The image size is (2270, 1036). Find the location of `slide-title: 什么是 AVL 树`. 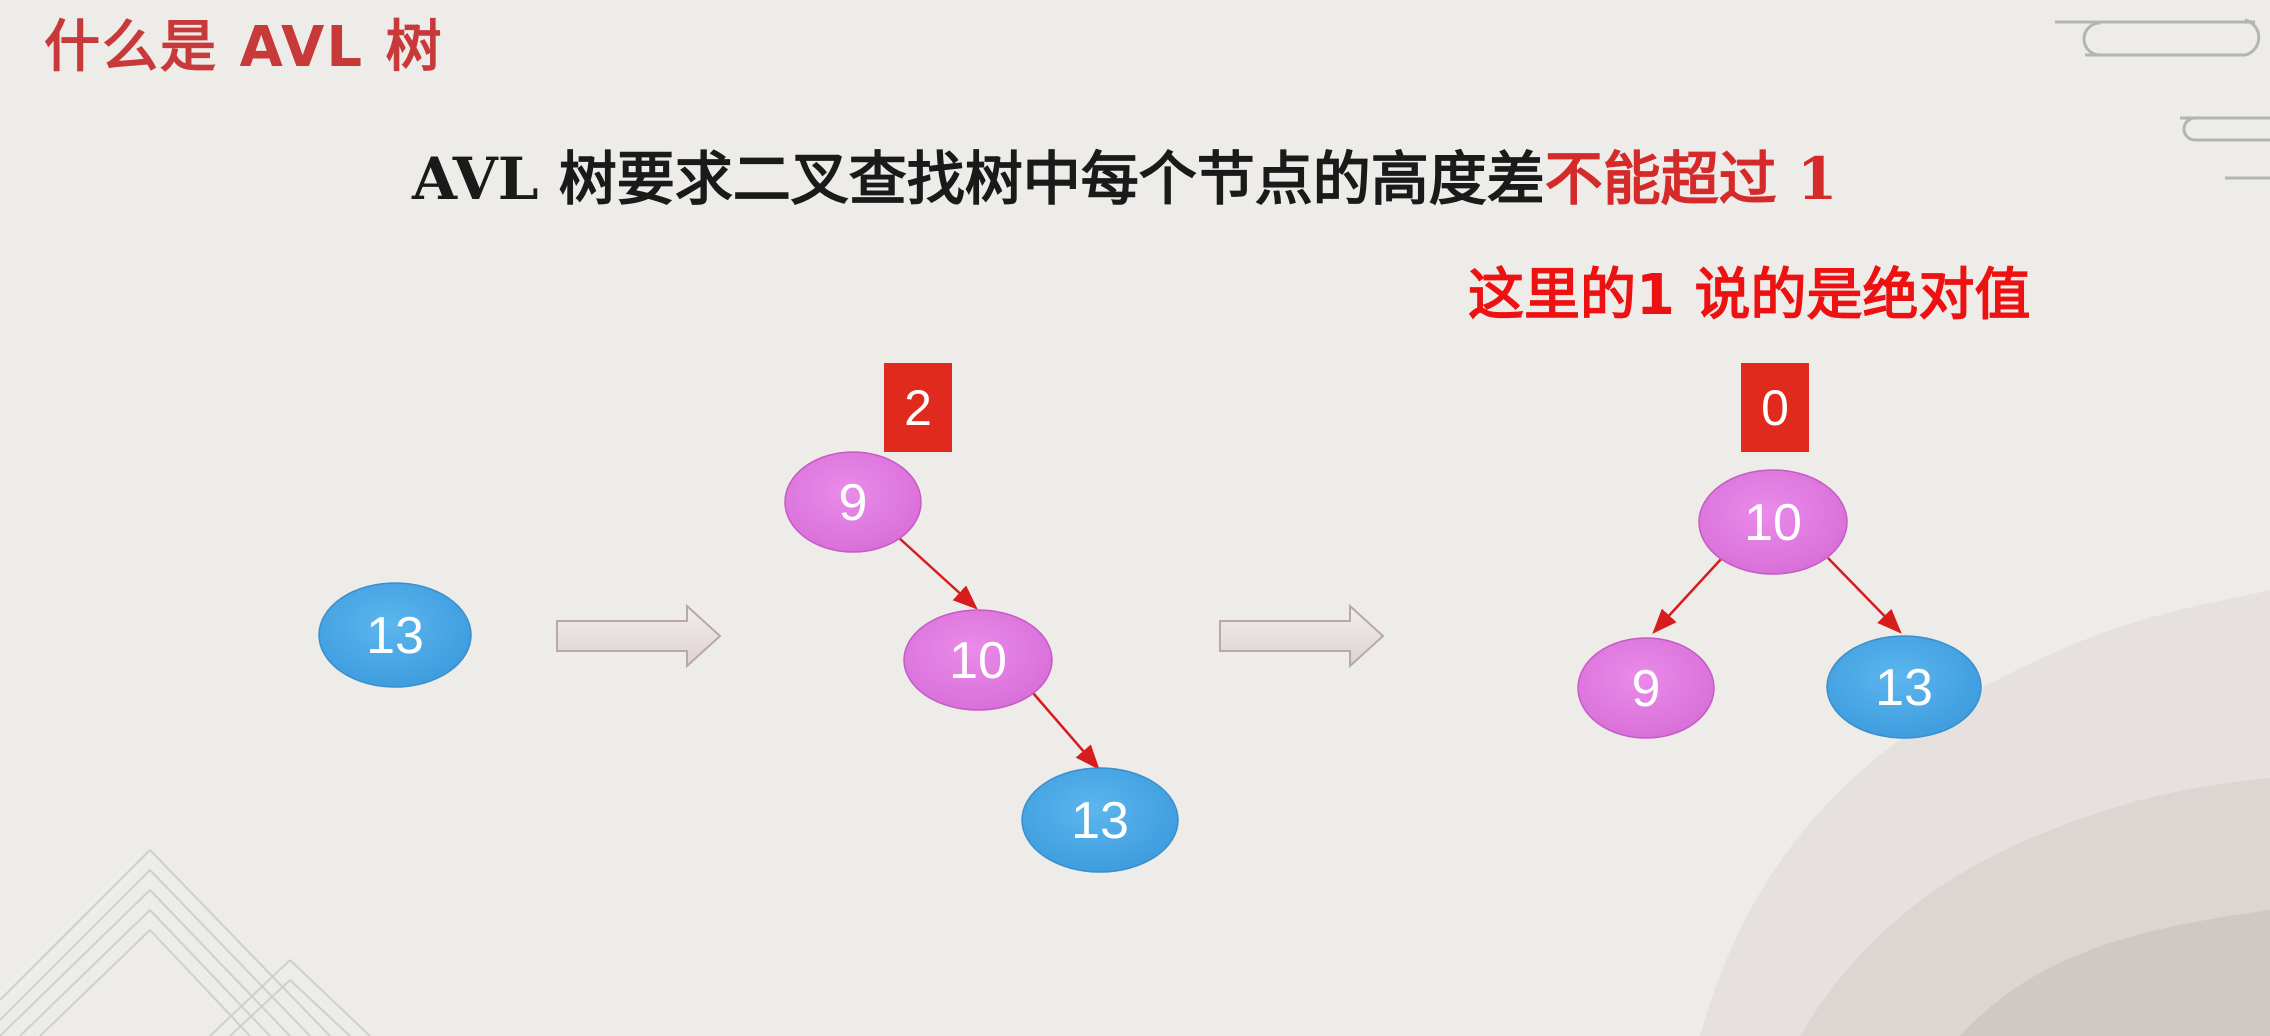

slide-title: 什么是 AVL 树 is located at coordinates (244, 47).